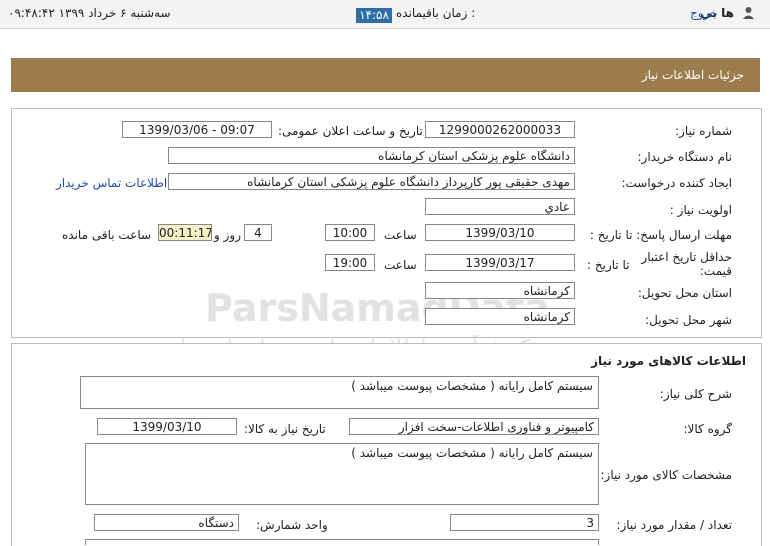 This screenshot has height=546, width=770. I want to click on reply-deadline-label: مهلت ارسال پاسخ: تا تاریخ :, so click(660, 235).